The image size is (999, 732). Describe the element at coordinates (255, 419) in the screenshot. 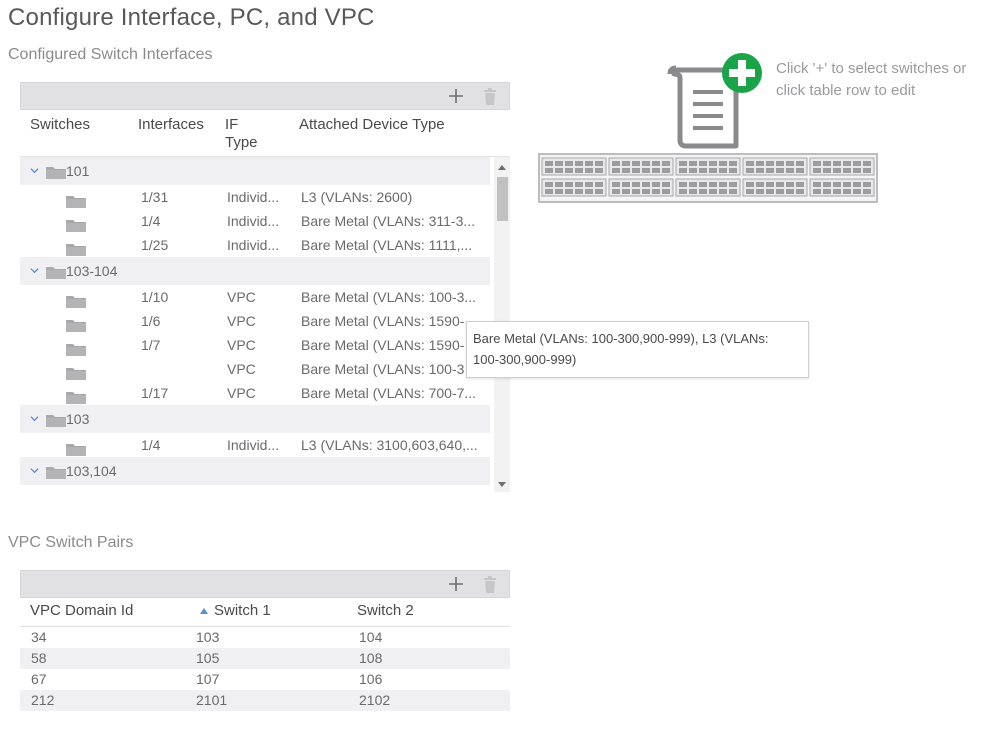

I see `switch-group-row: 103` at that location.